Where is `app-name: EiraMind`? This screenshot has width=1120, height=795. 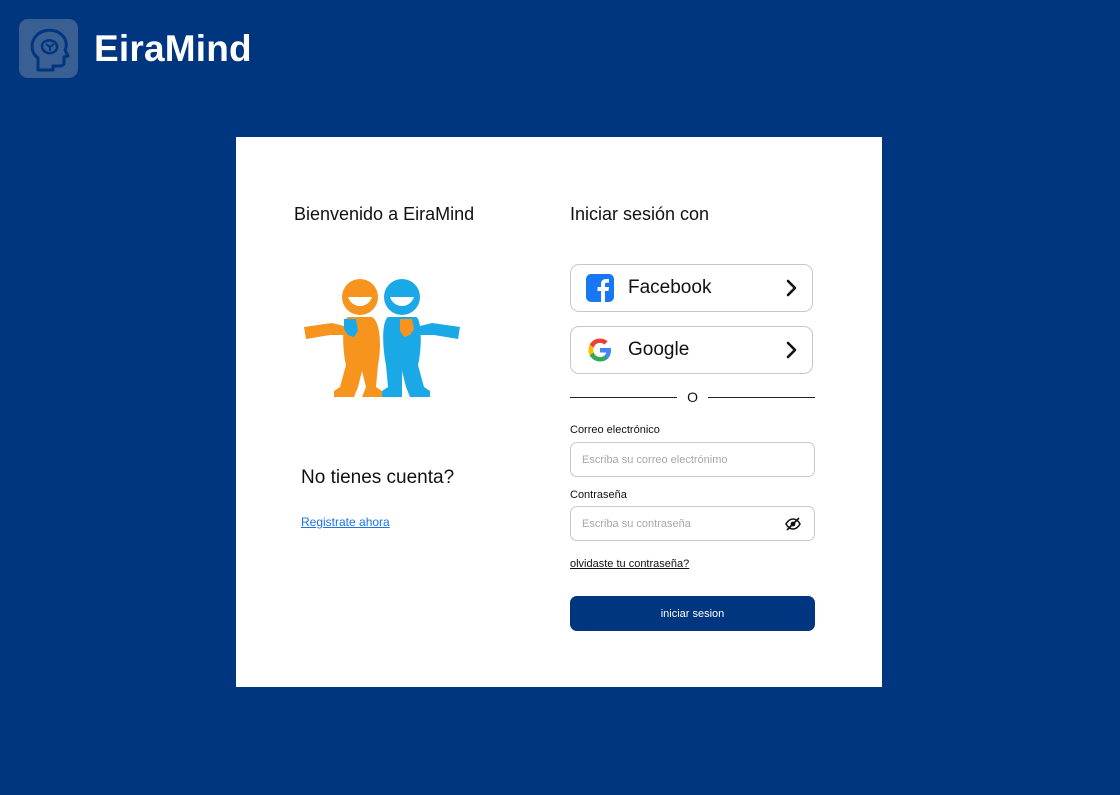
app-name: EiraMind is located at coordinates (173, 48).